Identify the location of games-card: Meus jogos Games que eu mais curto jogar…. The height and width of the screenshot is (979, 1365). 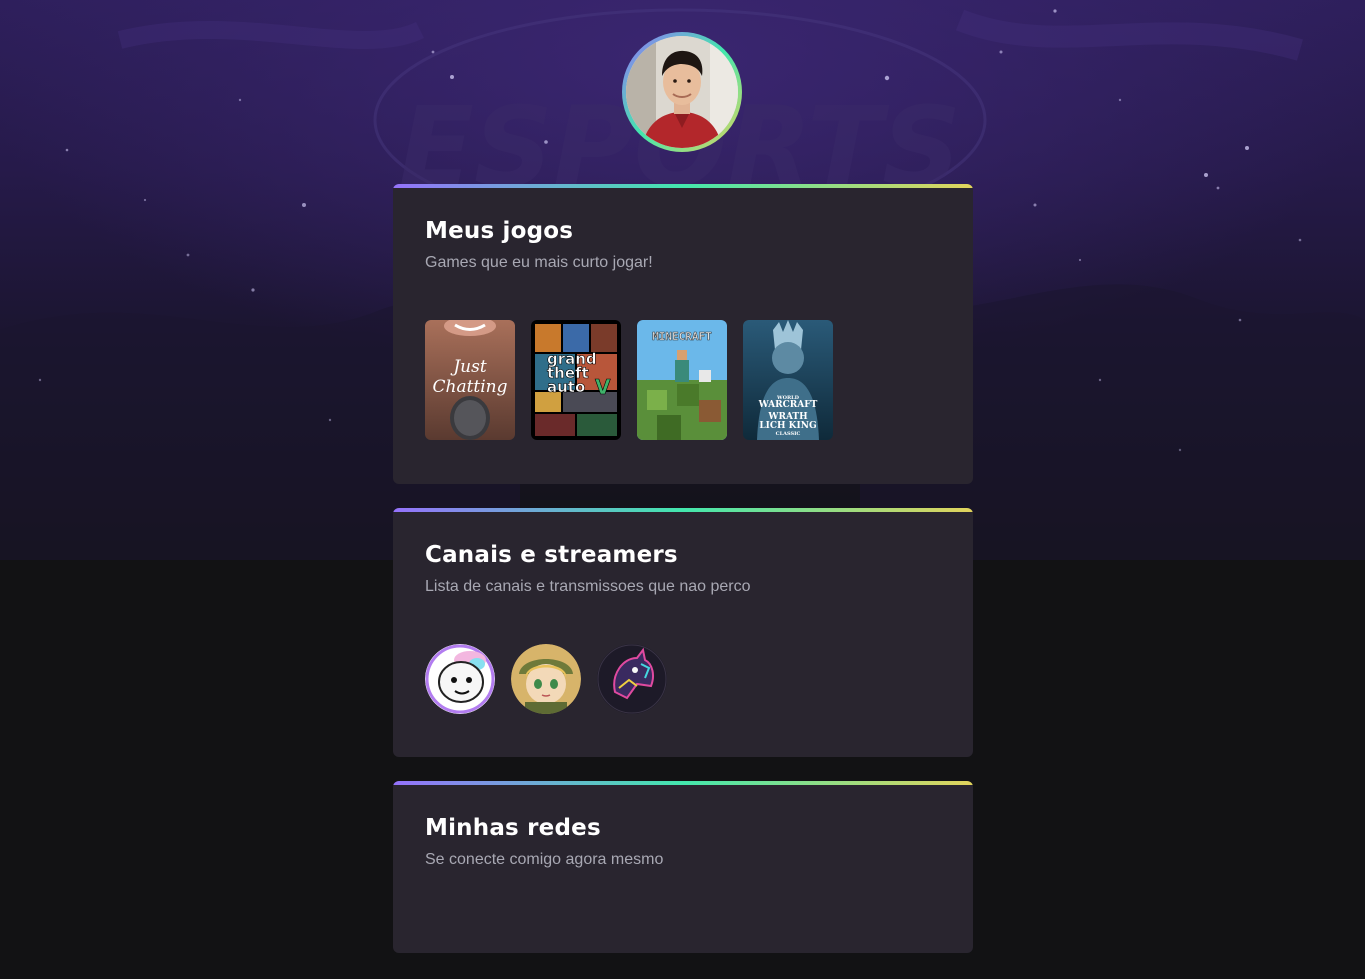
(683, 334).